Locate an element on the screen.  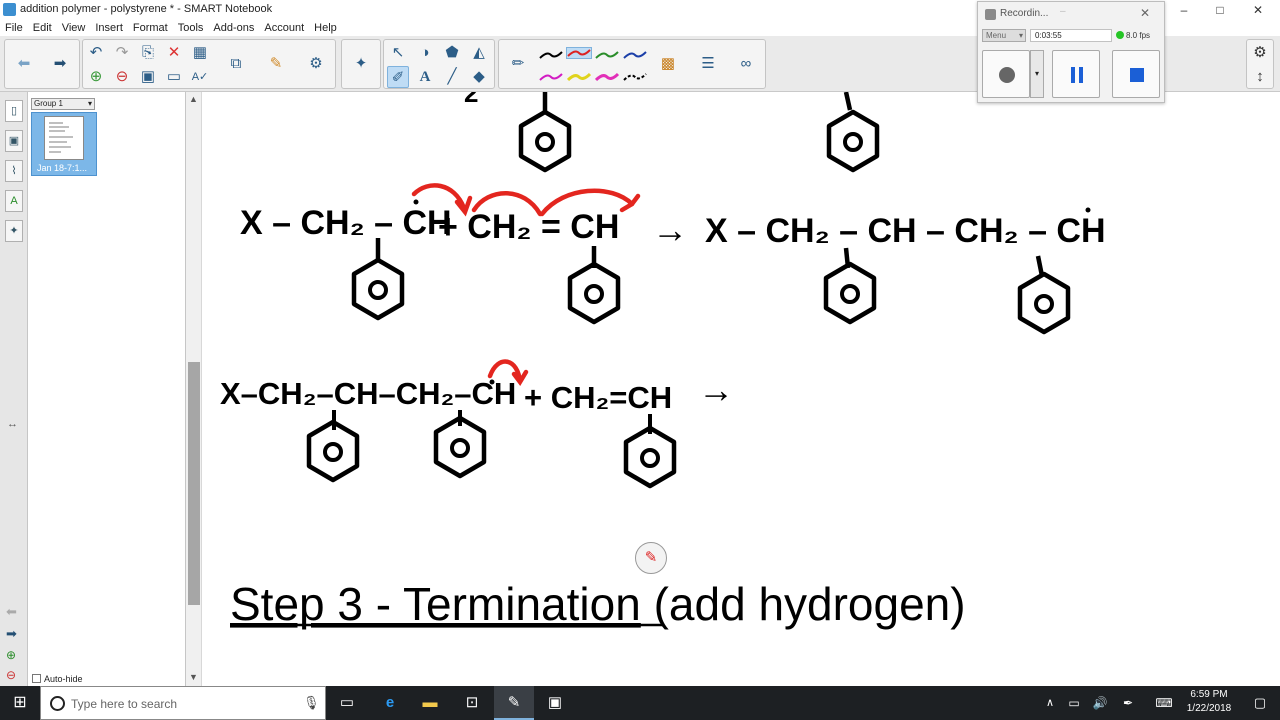
edge-browser-icon: e is located at coordinates (390, 703).